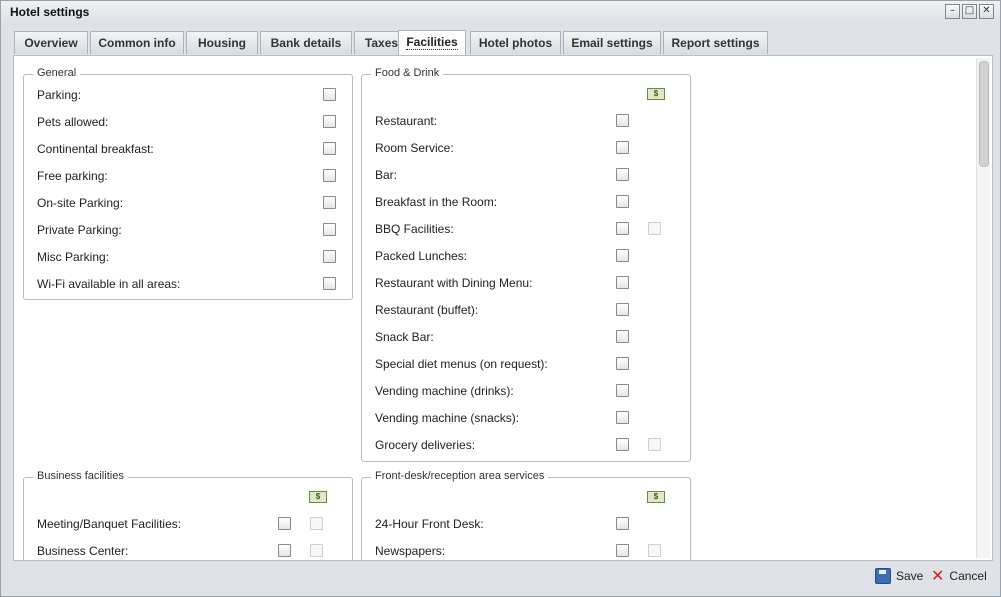 The width and height of the screenshot is (1001, 597). Describe the element at coordinates (622, 282) in the screenshot. I see `dining-menu-checkbox` at that location.